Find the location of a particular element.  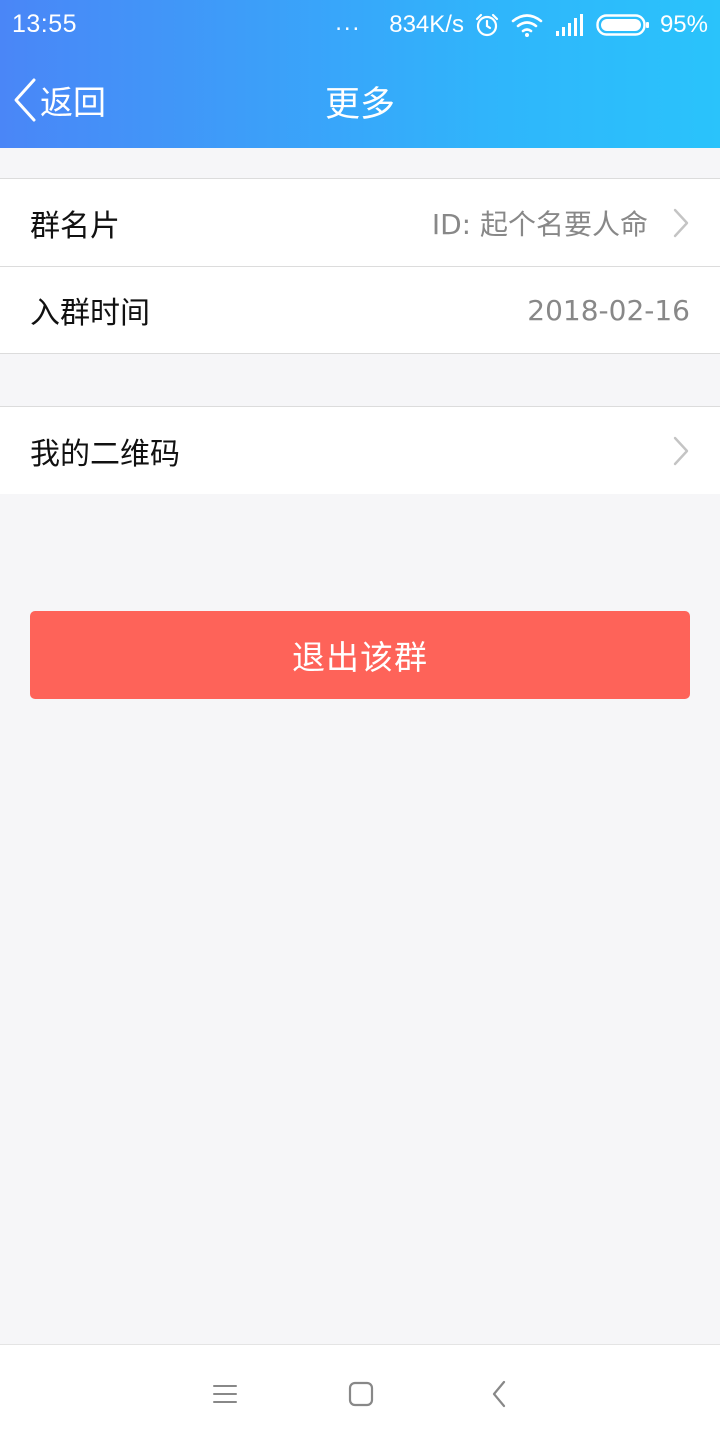

group-qrcode: 我的二维码 is located at coordinates (360, 450).